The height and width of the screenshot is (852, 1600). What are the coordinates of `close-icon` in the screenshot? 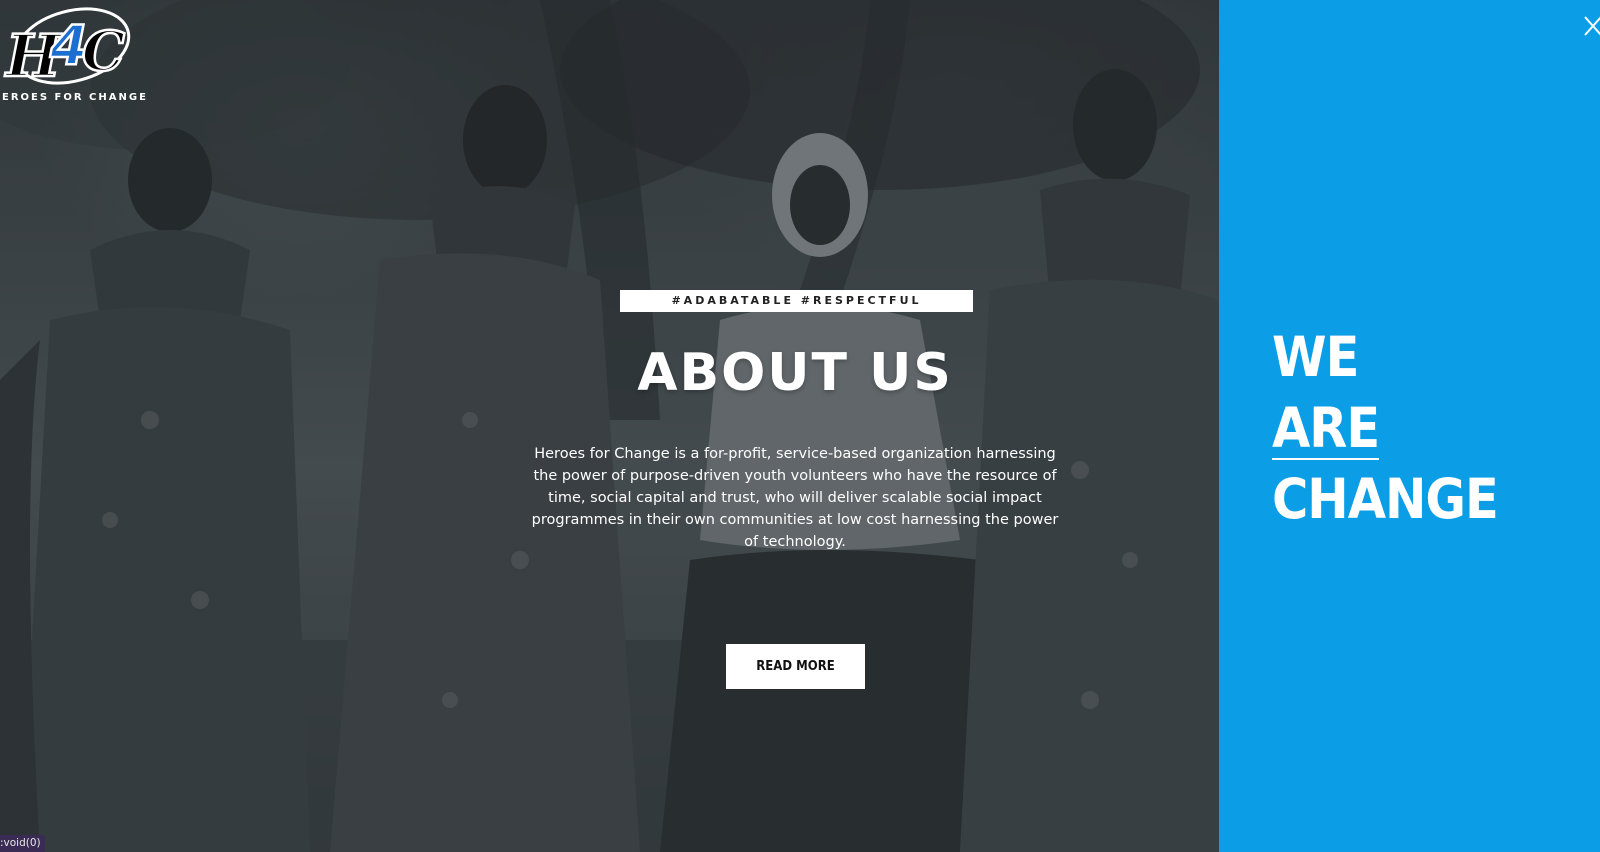 It's located at (1592, 26).